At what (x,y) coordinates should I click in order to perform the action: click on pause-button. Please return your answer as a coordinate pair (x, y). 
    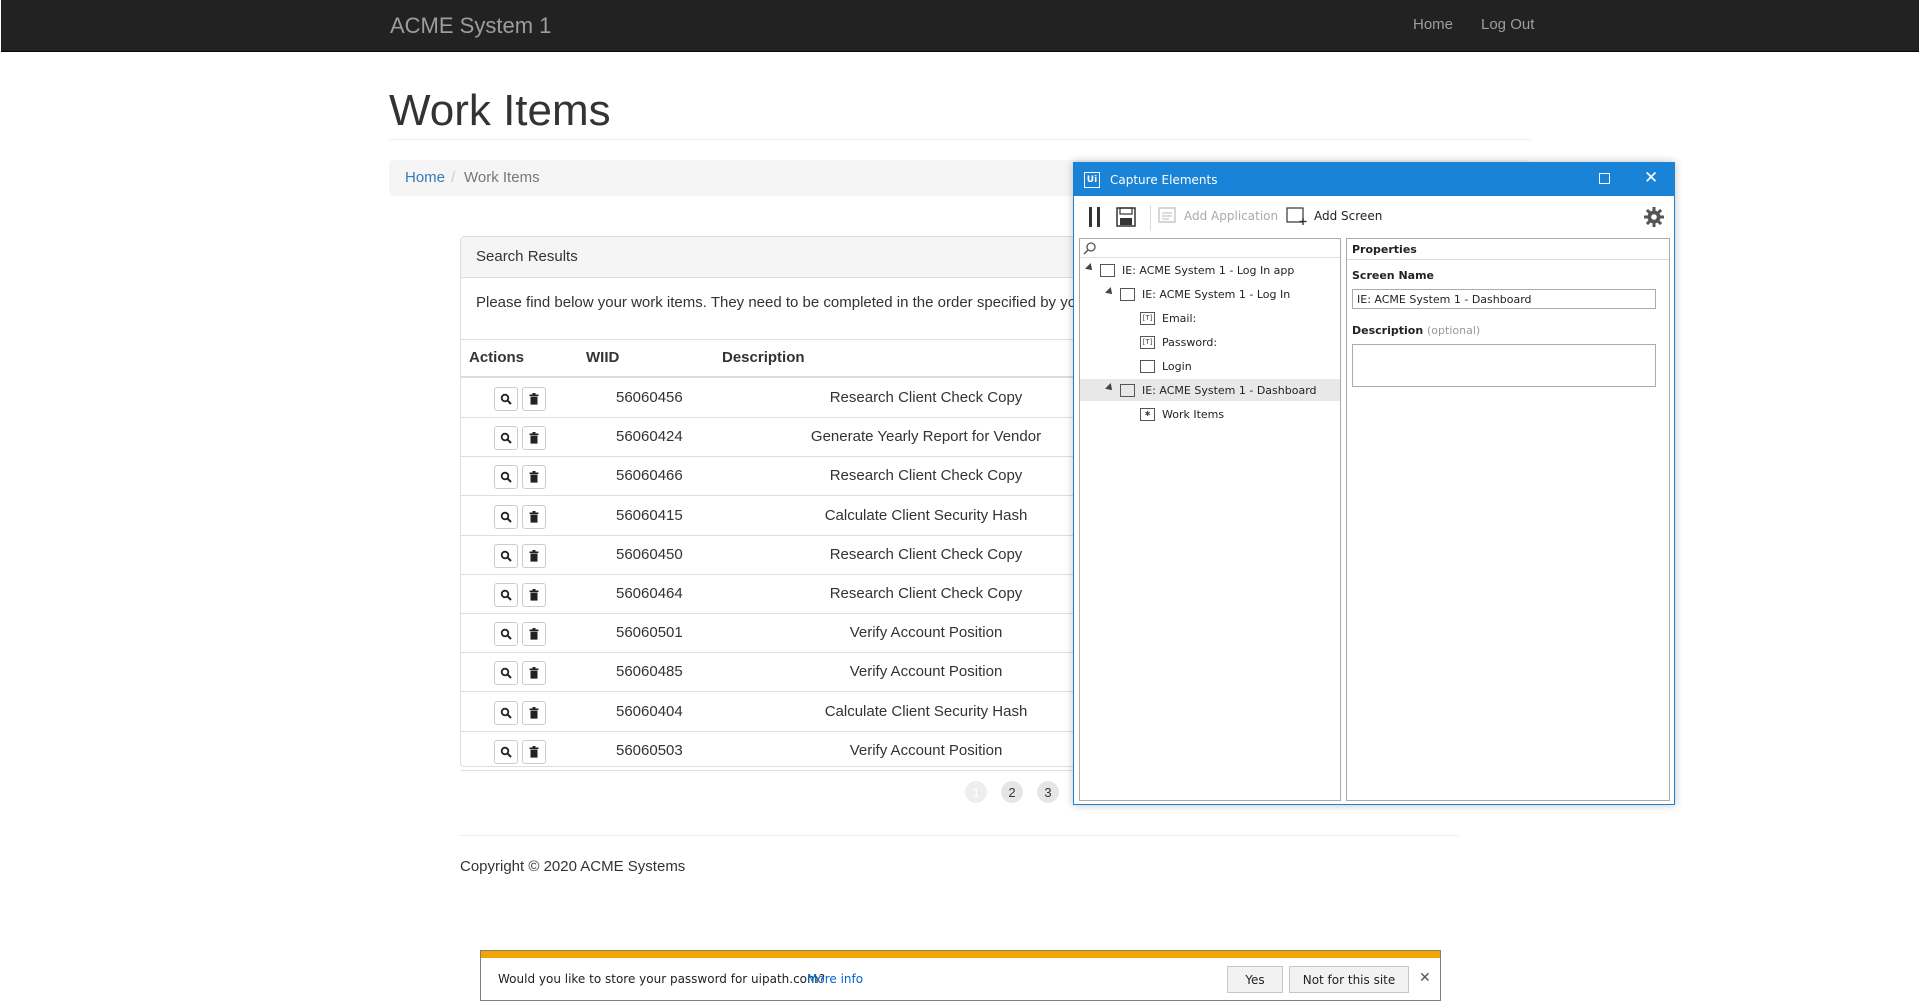
    Looking at the image, I should click on (1095, 217).